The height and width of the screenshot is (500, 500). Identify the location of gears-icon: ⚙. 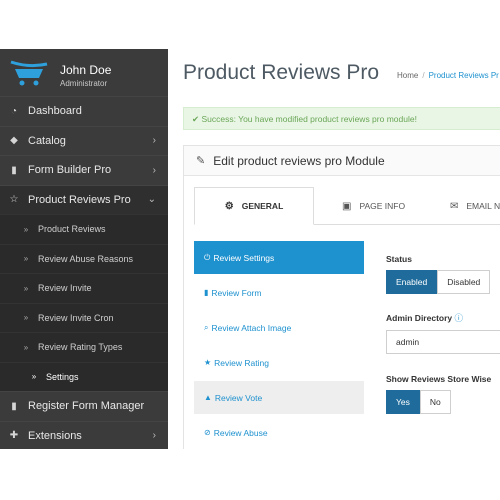
(229, 206).